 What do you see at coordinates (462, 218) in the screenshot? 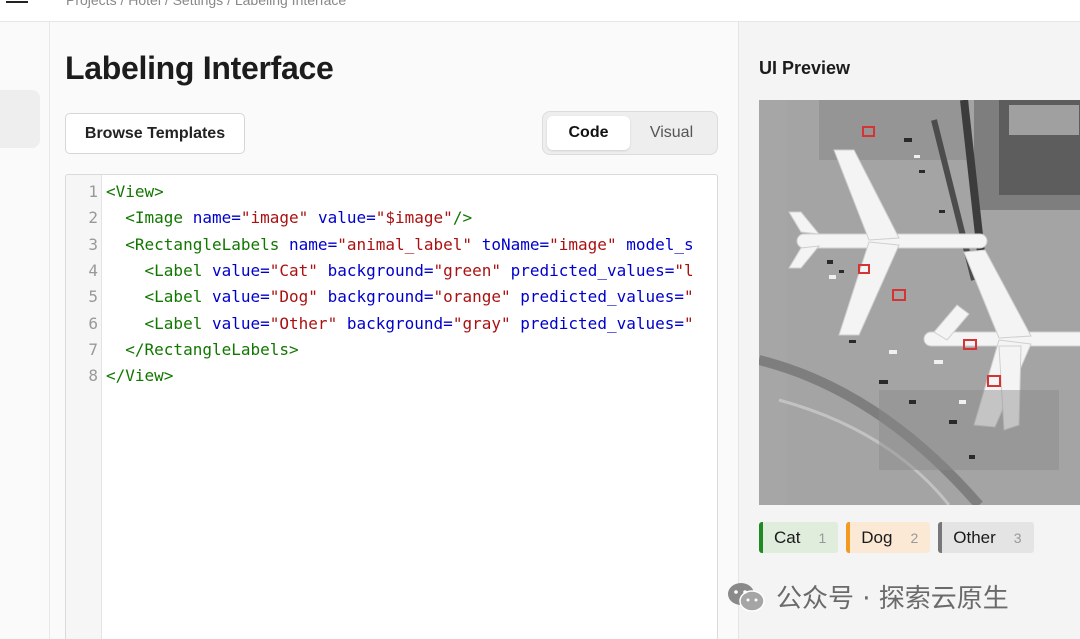
I see `code-token: />` at bounding box center [462, 218].